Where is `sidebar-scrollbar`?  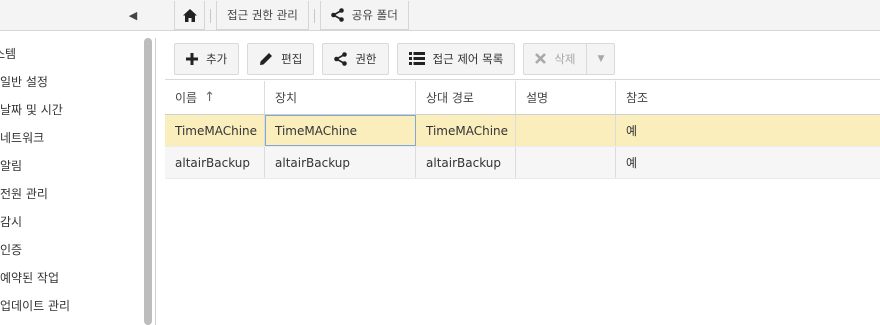
sidebar-scrollbar is located at coordinates (148, 181).